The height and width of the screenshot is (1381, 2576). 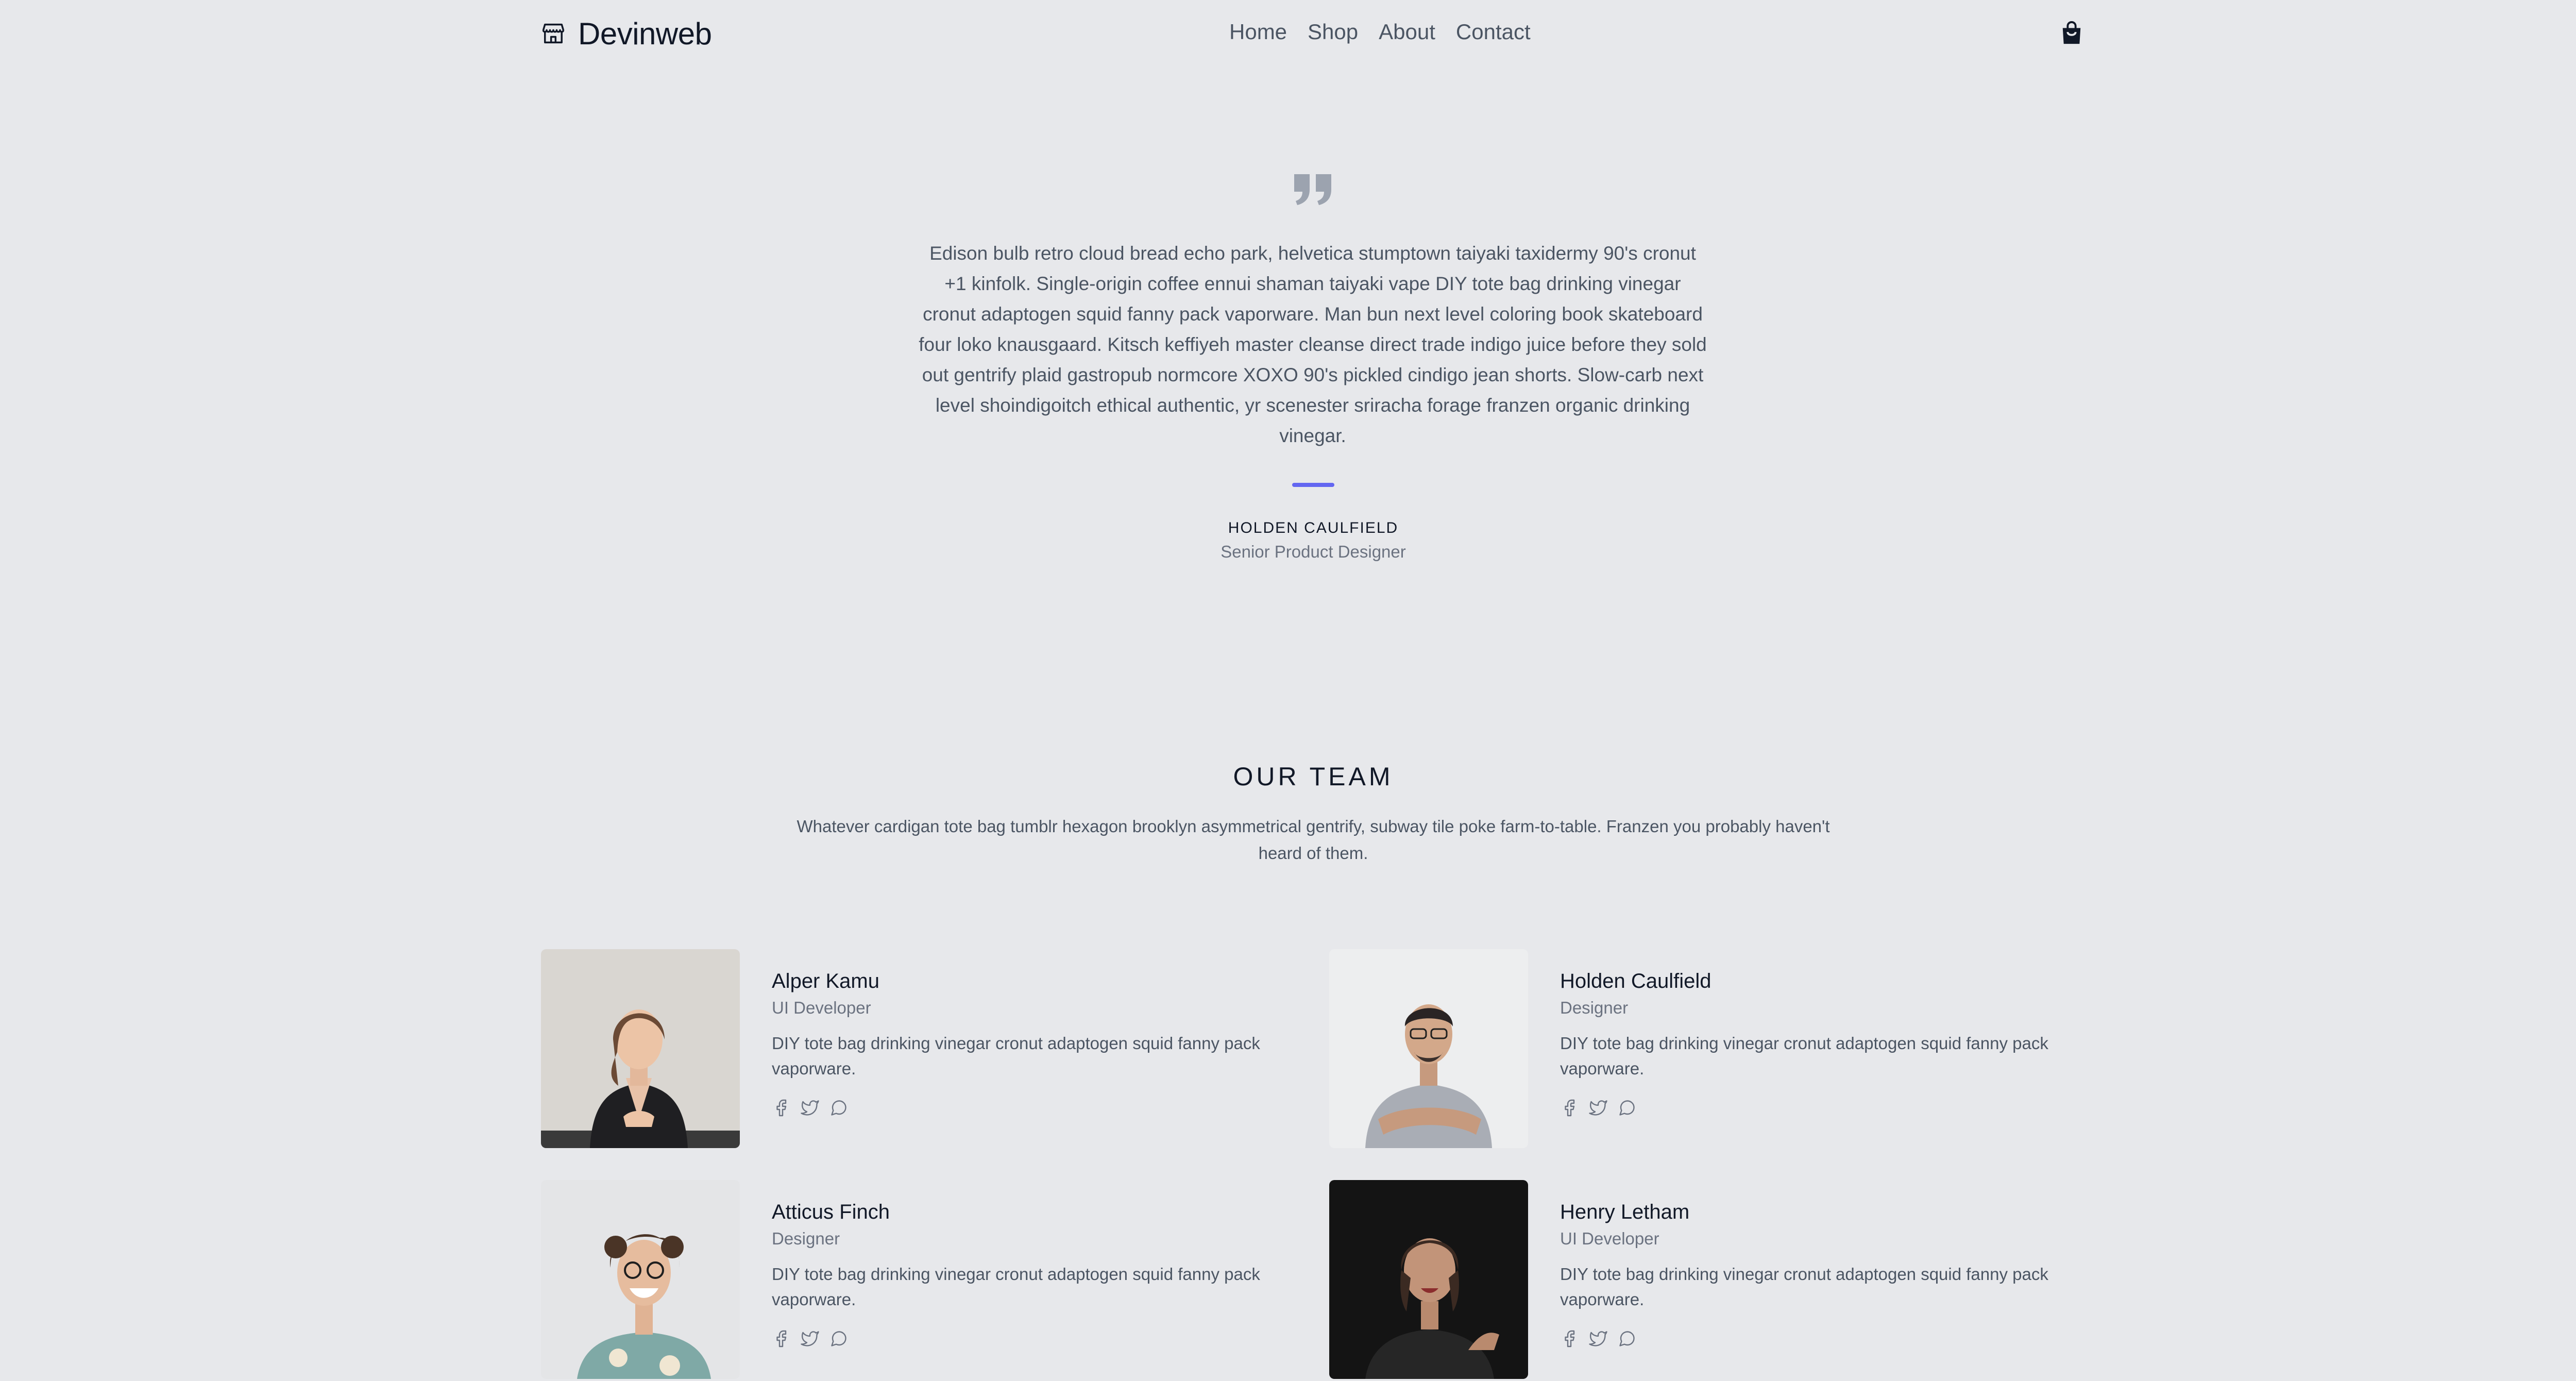 What do you see at coordinates (831, 1212) in the screenshot?
I see `member-name: Atticus Finch` at bounding box center [831, 1212].